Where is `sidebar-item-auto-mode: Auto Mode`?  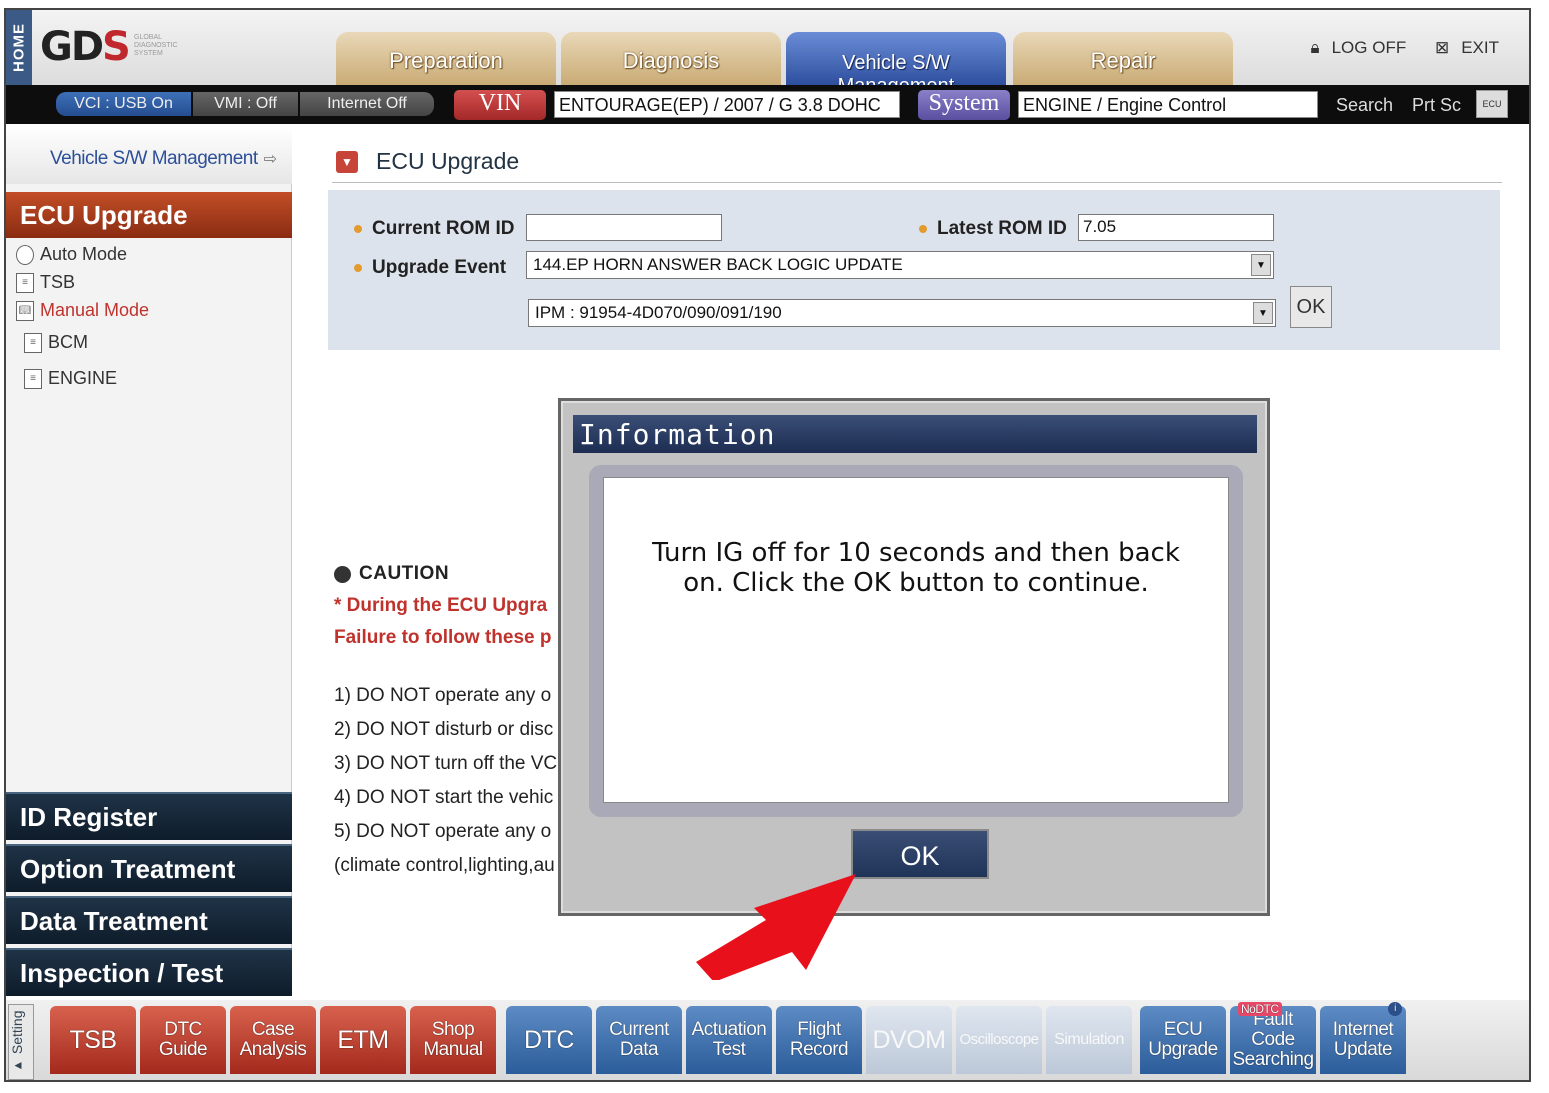 sidebar-item-auto-mode: Auto Mode is located at coordinates (71, 254).